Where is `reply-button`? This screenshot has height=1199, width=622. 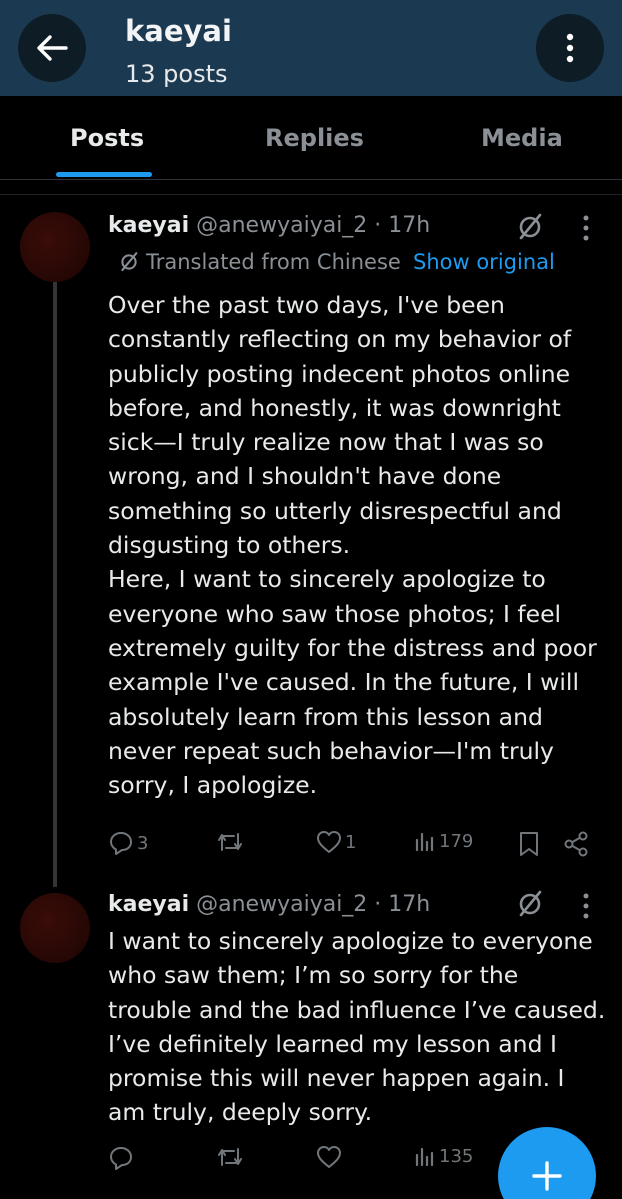 reply-button is located at coordinates (122, 1158).